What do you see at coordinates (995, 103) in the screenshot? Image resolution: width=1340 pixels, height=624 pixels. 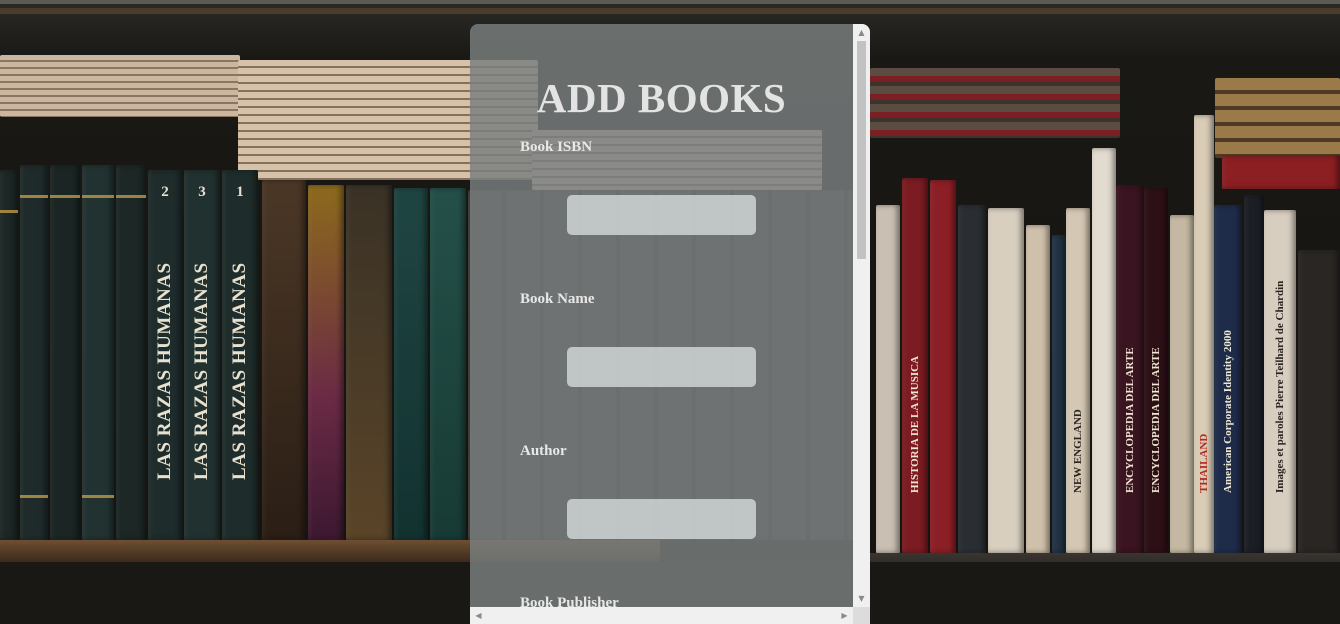 I see `book-stack-right` at bounding box center [995, 103].